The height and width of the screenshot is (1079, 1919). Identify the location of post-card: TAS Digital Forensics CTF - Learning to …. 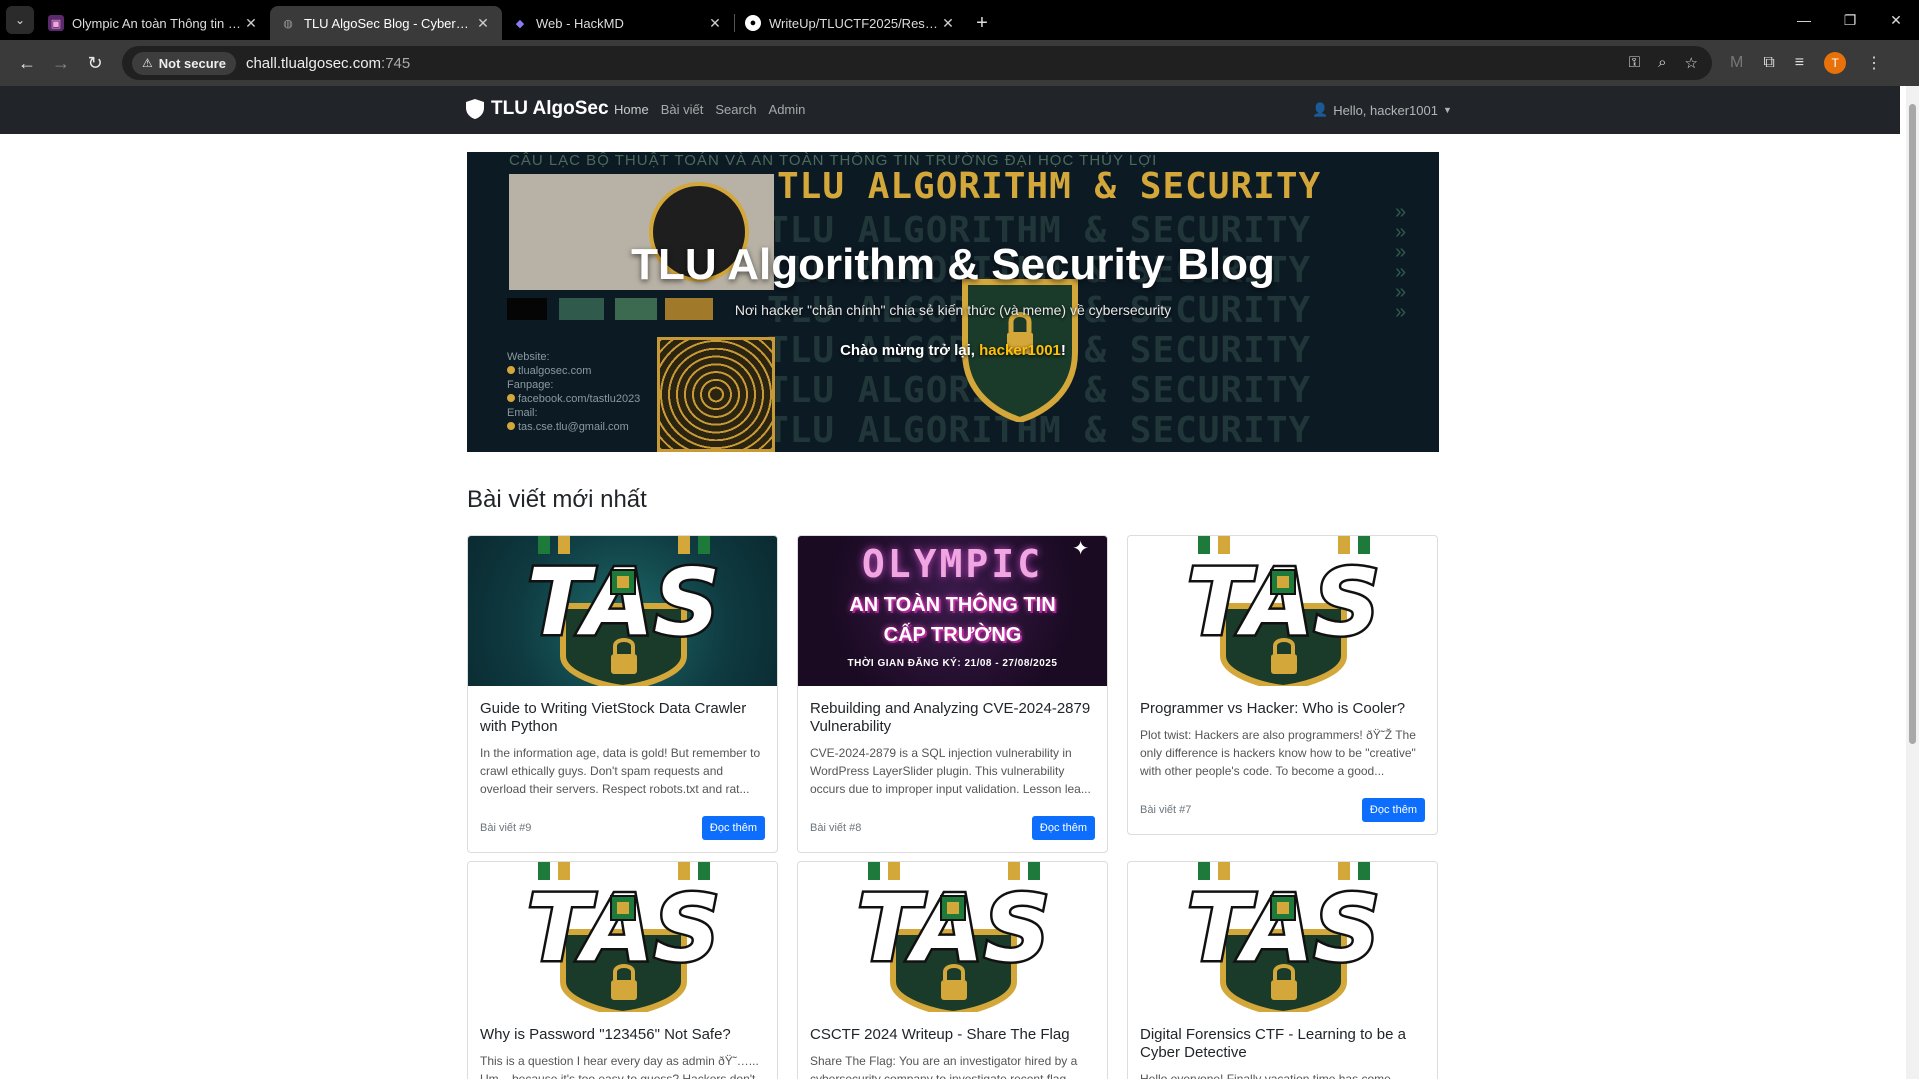
(1282, 970).